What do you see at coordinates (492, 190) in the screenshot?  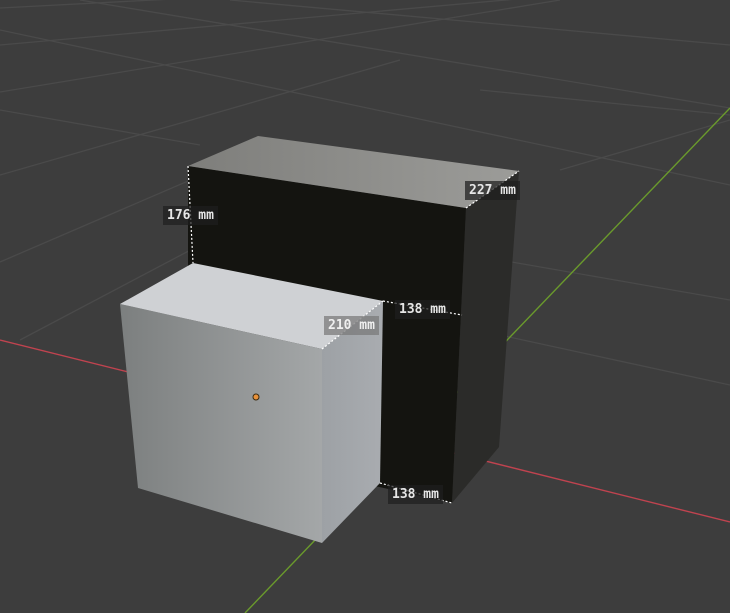 I see `measure-label-back-width: 227 mm` at bounding box center [492, 190].